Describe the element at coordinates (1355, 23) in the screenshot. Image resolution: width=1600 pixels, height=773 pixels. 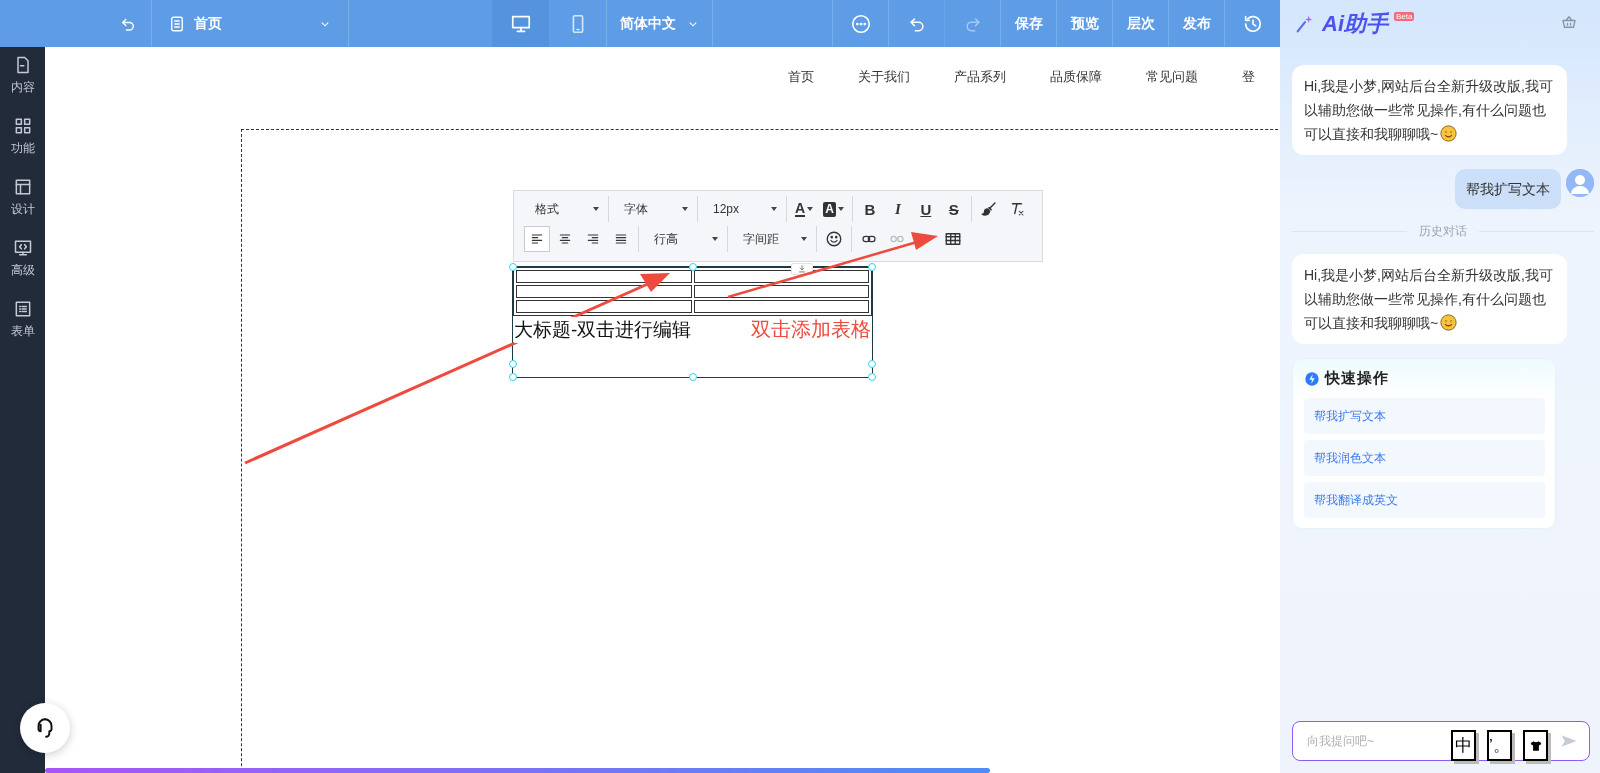
I see `assistant-logo: Ai助手` at that location.